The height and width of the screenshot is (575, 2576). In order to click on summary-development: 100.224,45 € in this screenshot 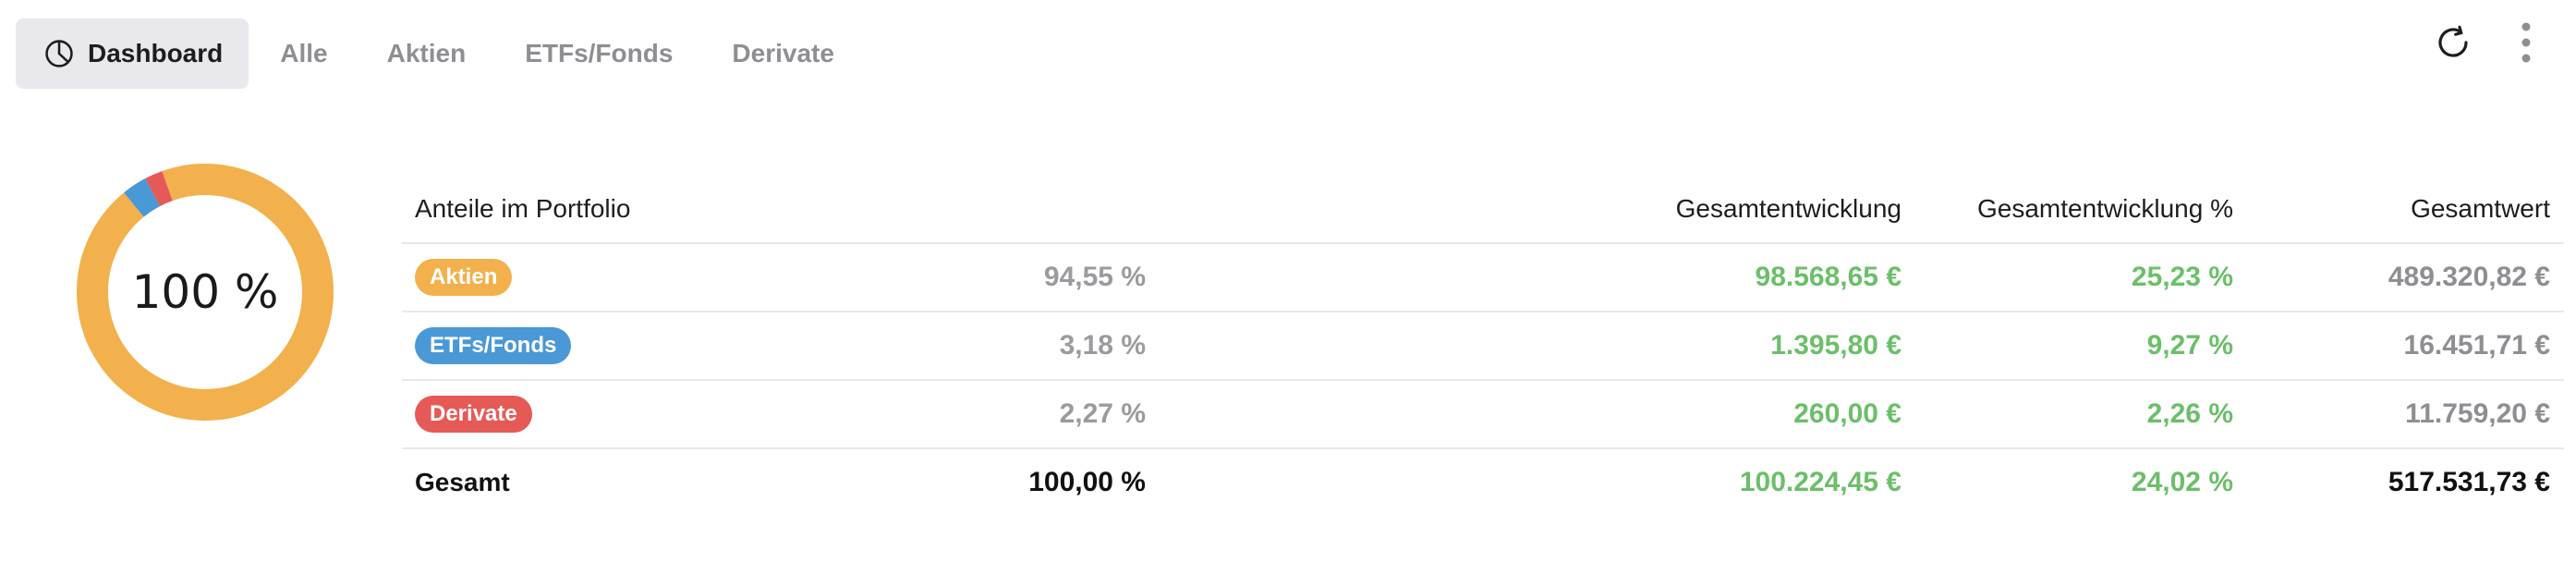, I will do `click(1820, 482)`.